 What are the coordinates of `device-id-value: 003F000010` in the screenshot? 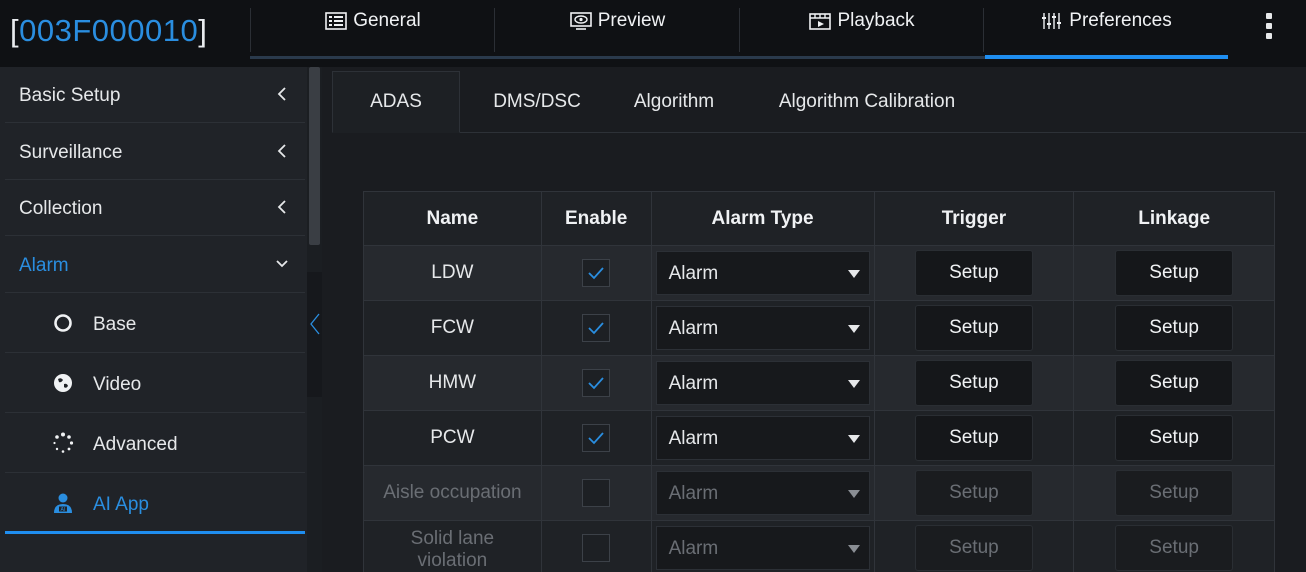 It's located at (109, 30).